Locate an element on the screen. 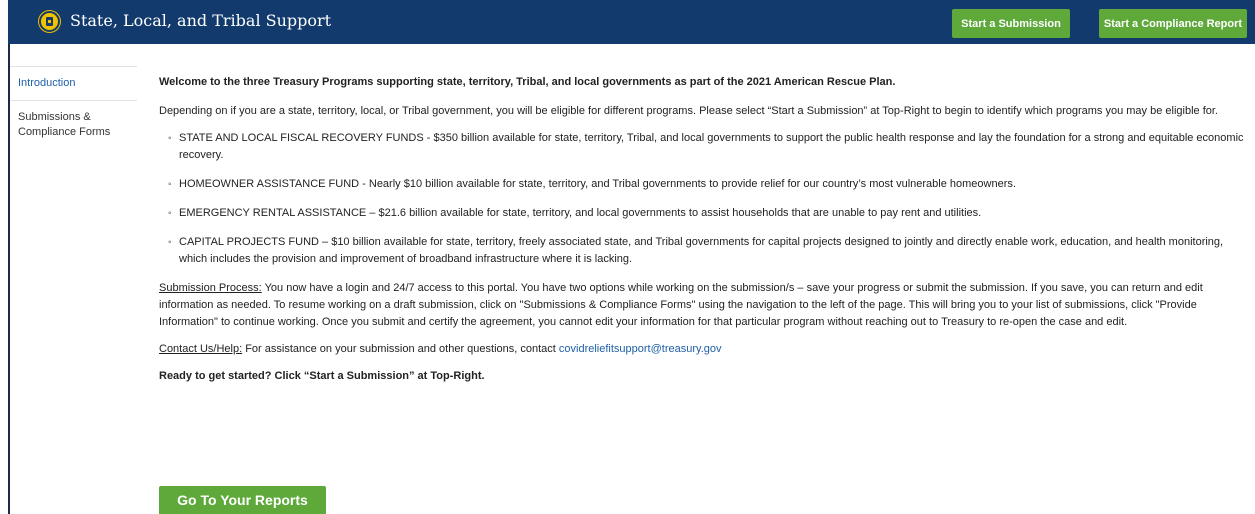 Image resolution: width=1255 pixels, height=514 pixels. start-submission-button: Start a Submission is located at coordinates (1011, 23).